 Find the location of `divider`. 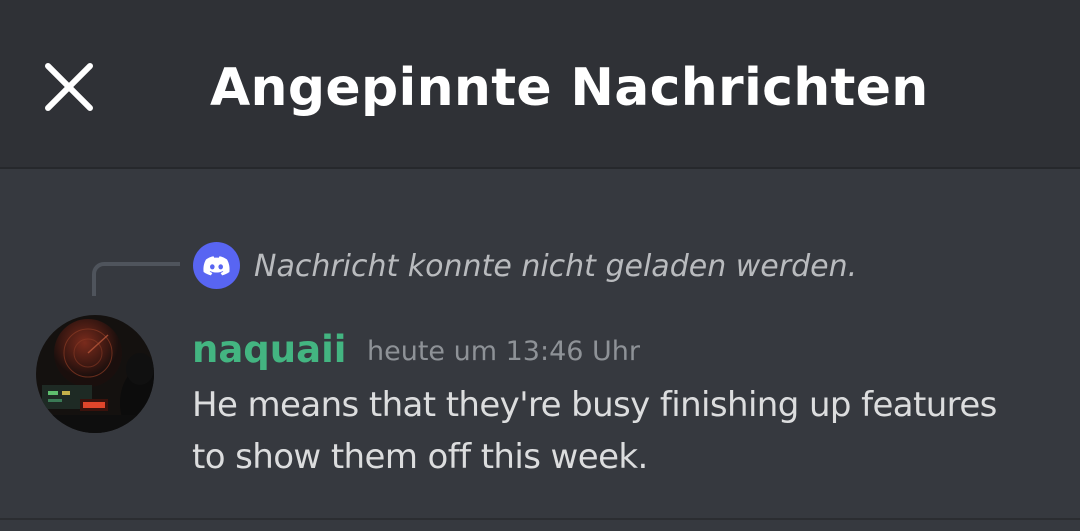

divider is located at coordinates (540, 519).